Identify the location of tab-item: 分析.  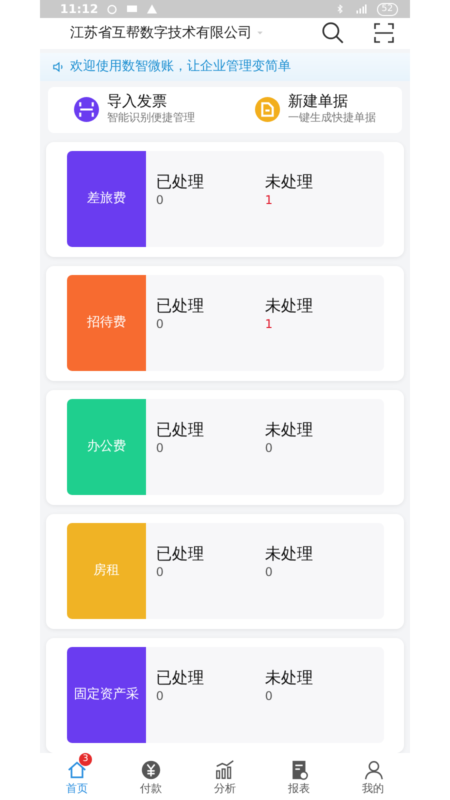
(225, 776).